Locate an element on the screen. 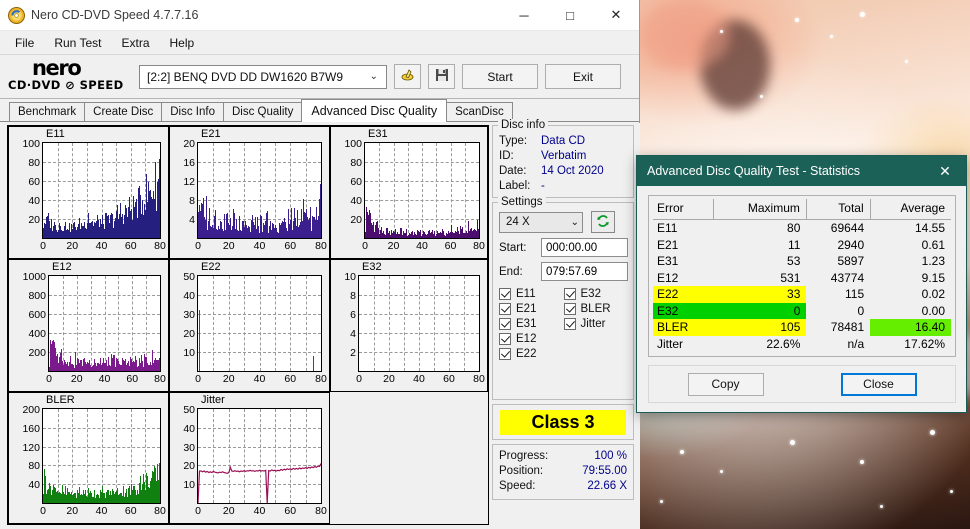 Image resolution: width=970 pixels, height=529 pixels. chart-cell-e21: E21 4 8 12 16 20 0 20 40 60 80 is located at coordinates (249, 192).